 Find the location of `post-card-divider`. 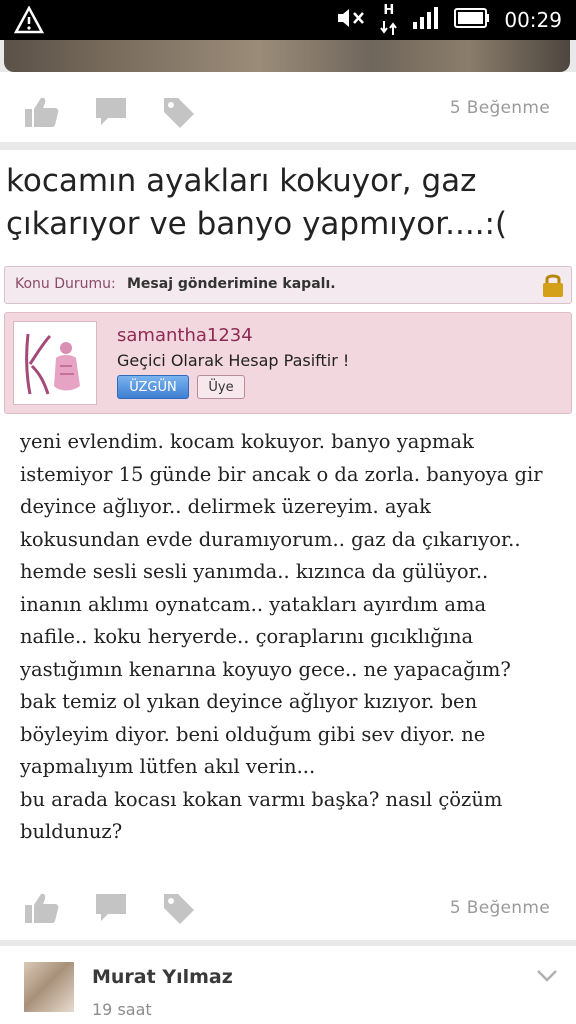

post-card-divider is located at coordinates (288, 146).